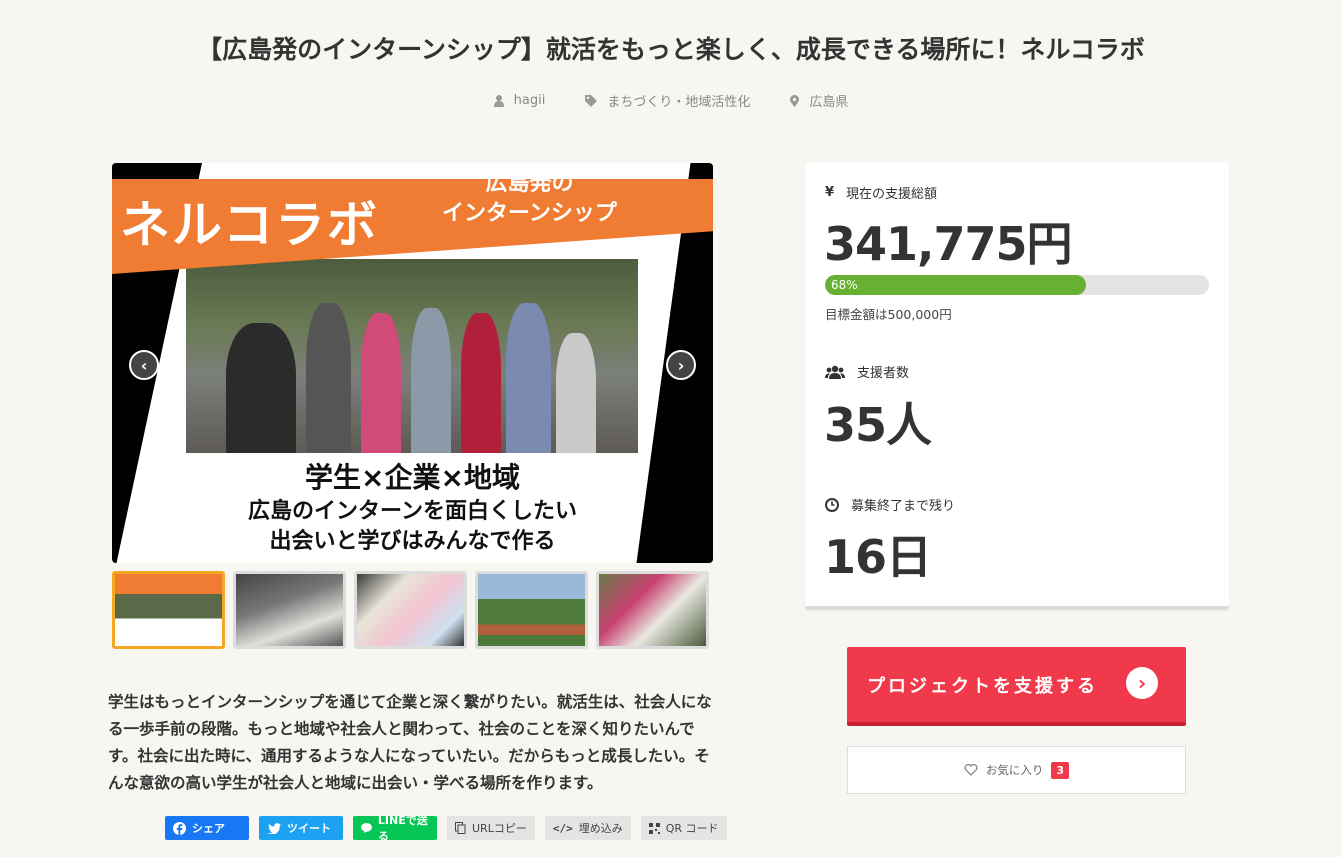 This screenshot has width=1342, height=857. Describe the element at coordinates (412, 477) in the screenshot. I see `slide-caption-line1: 学生×企業×地域` at that location.